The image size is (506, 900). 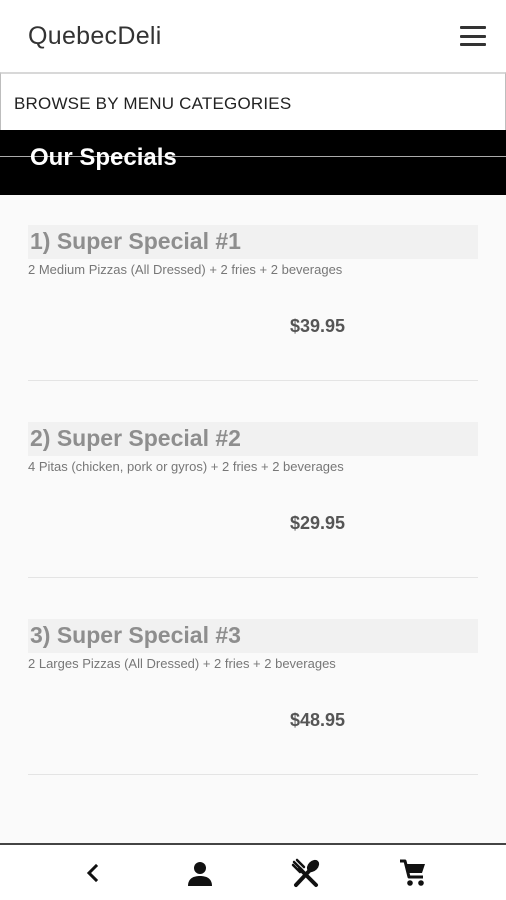 I want to click on menu-button, so click(x=306, y=873).